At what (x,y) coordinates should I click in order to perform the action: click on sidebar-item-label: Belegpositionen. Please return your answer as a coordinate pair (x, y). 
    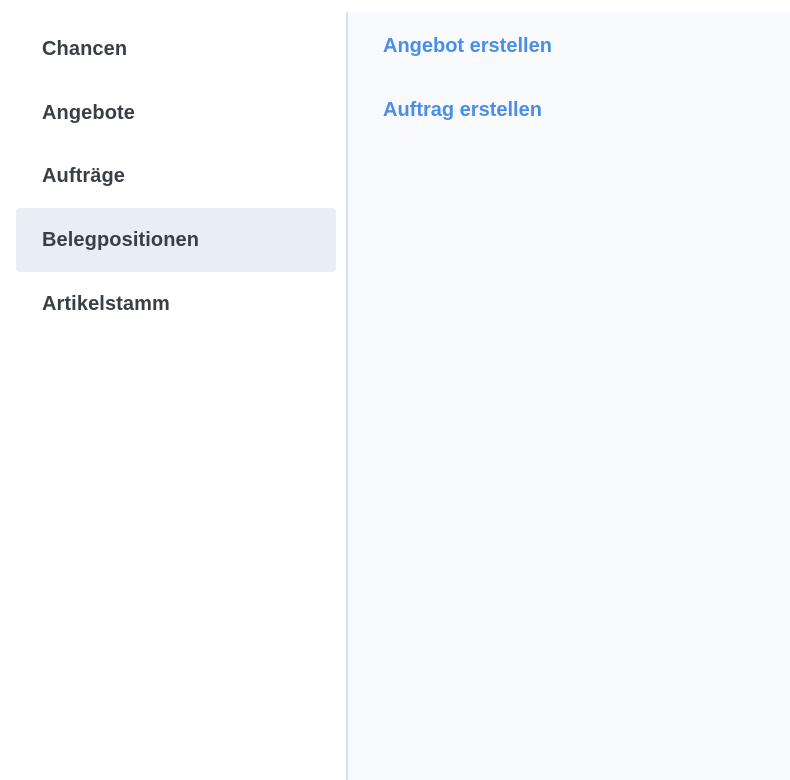
    Looking at the image, I should click on (121, 239).